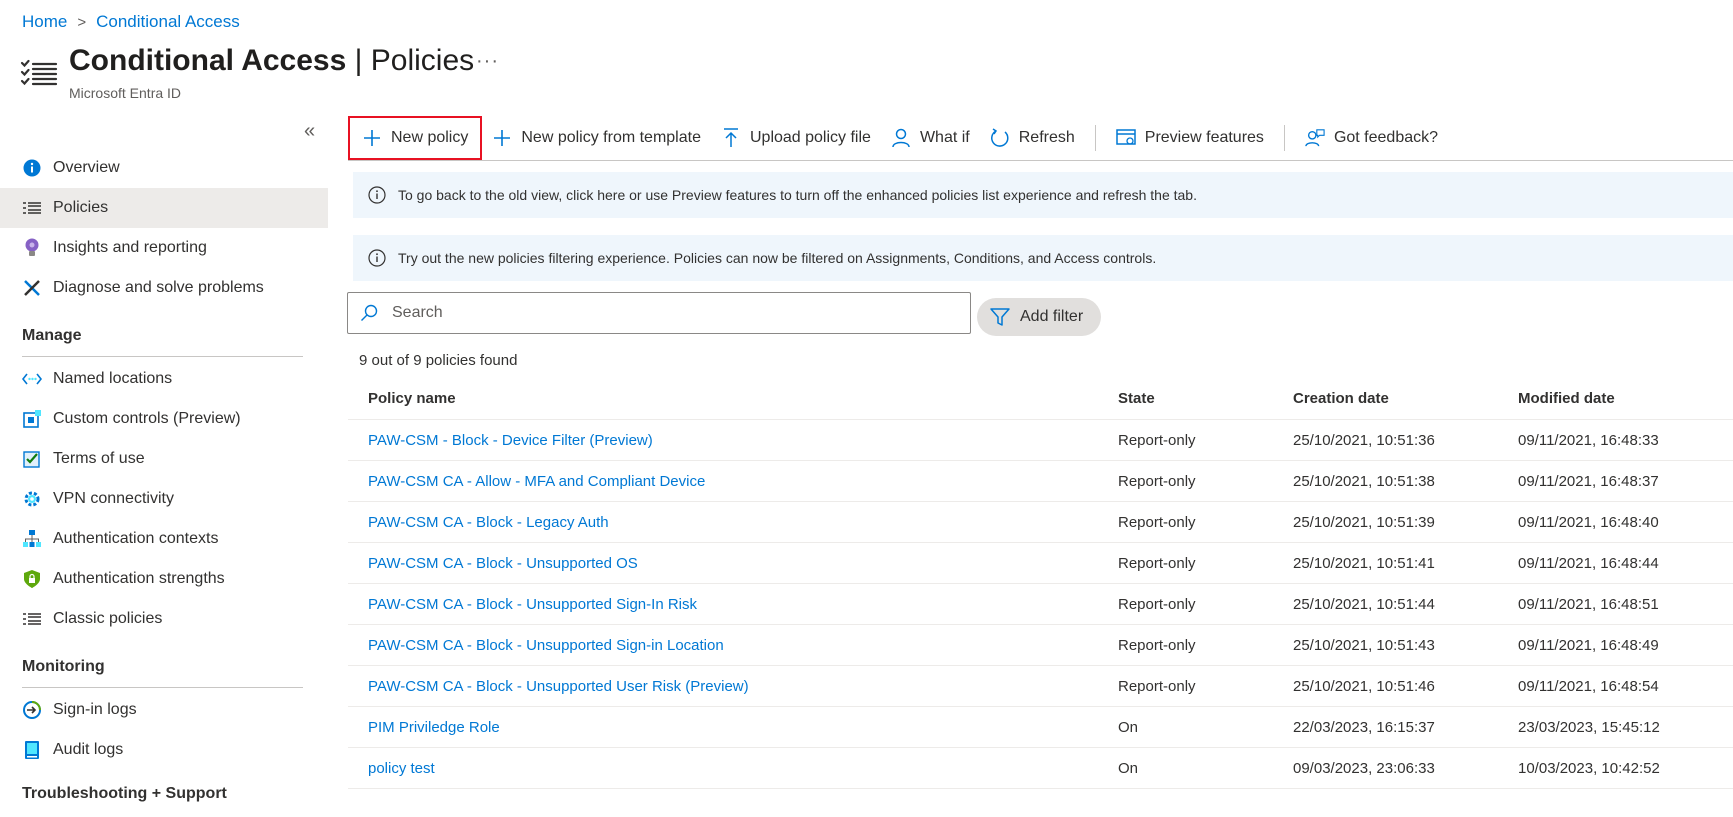 This screenshot has height=817, width=1733. I want to click on sidebar-item-audit-logs: Audit logs, so click(164, 750).